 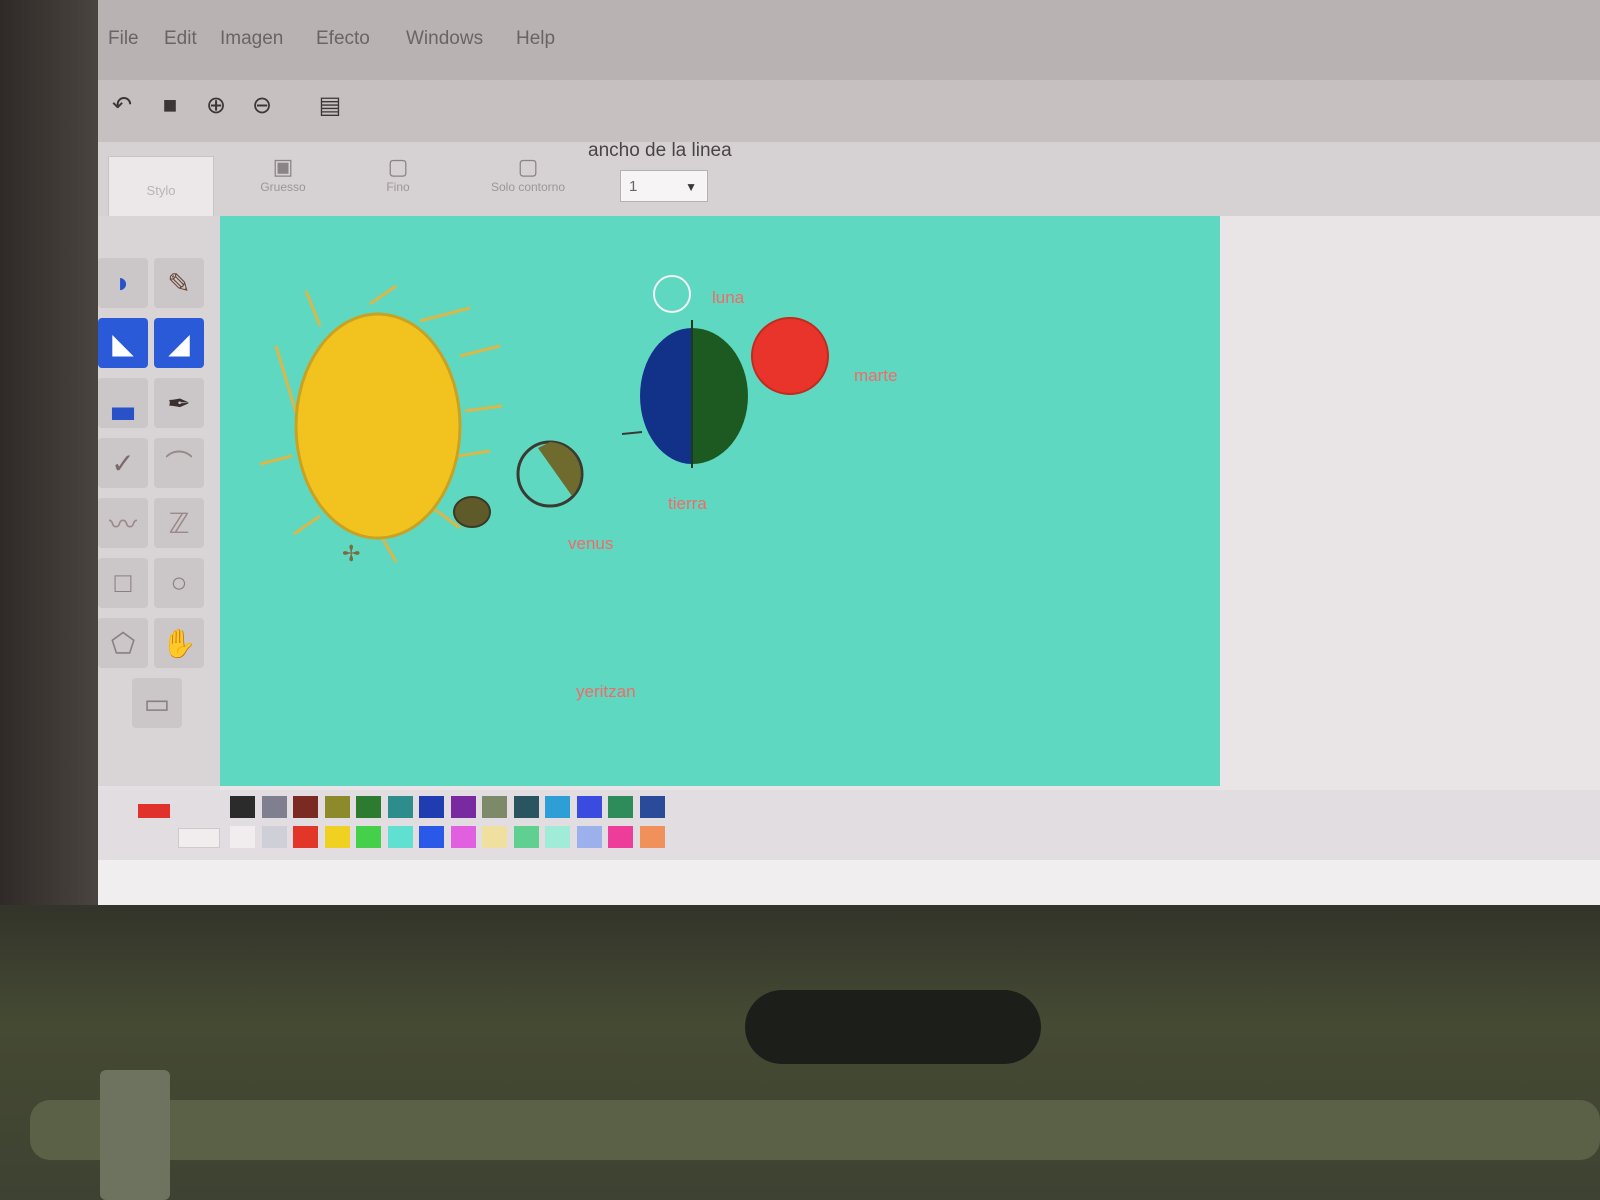 I want to click on outline-icon: ▢, so click(x=528, y=166).